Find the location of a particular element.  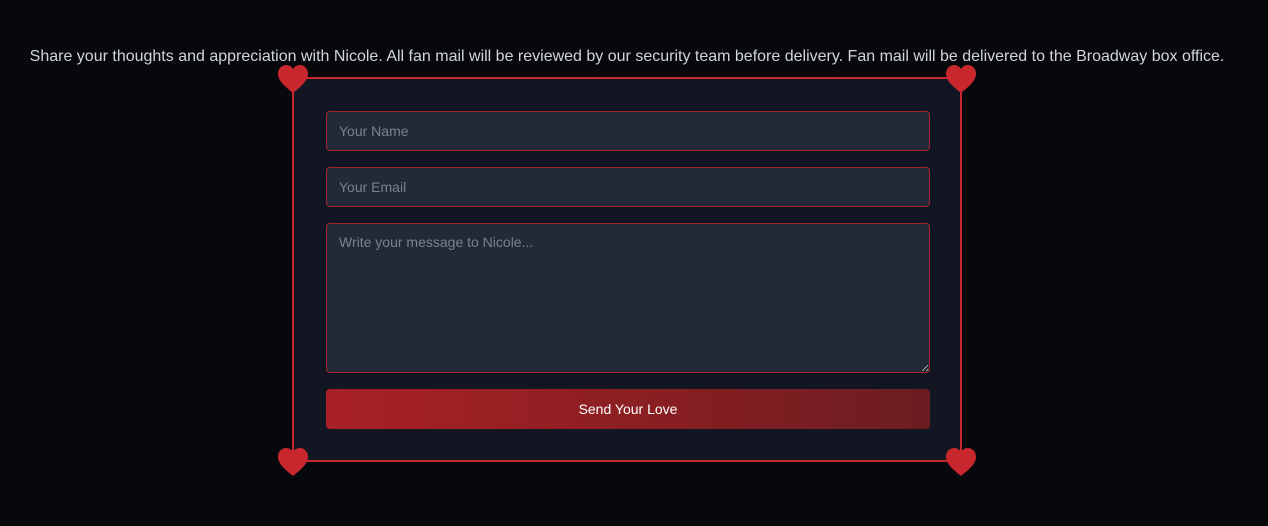

name-field is located at coordinates (628, 131).